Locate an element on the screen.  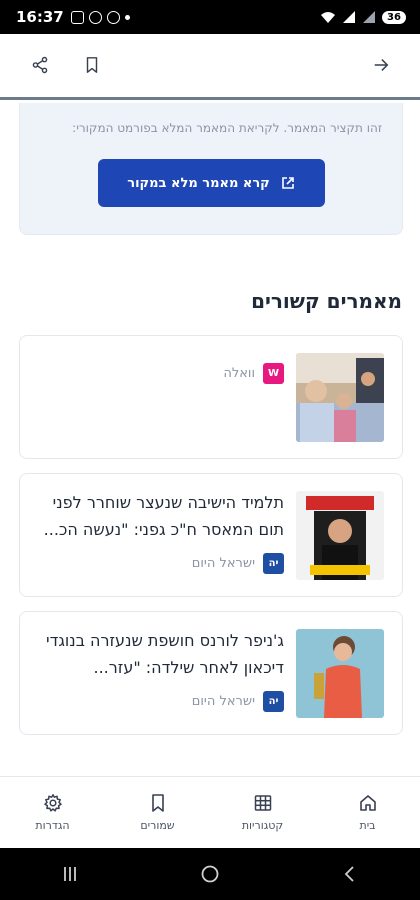
signal-icon is located at coordinates (349, 17).